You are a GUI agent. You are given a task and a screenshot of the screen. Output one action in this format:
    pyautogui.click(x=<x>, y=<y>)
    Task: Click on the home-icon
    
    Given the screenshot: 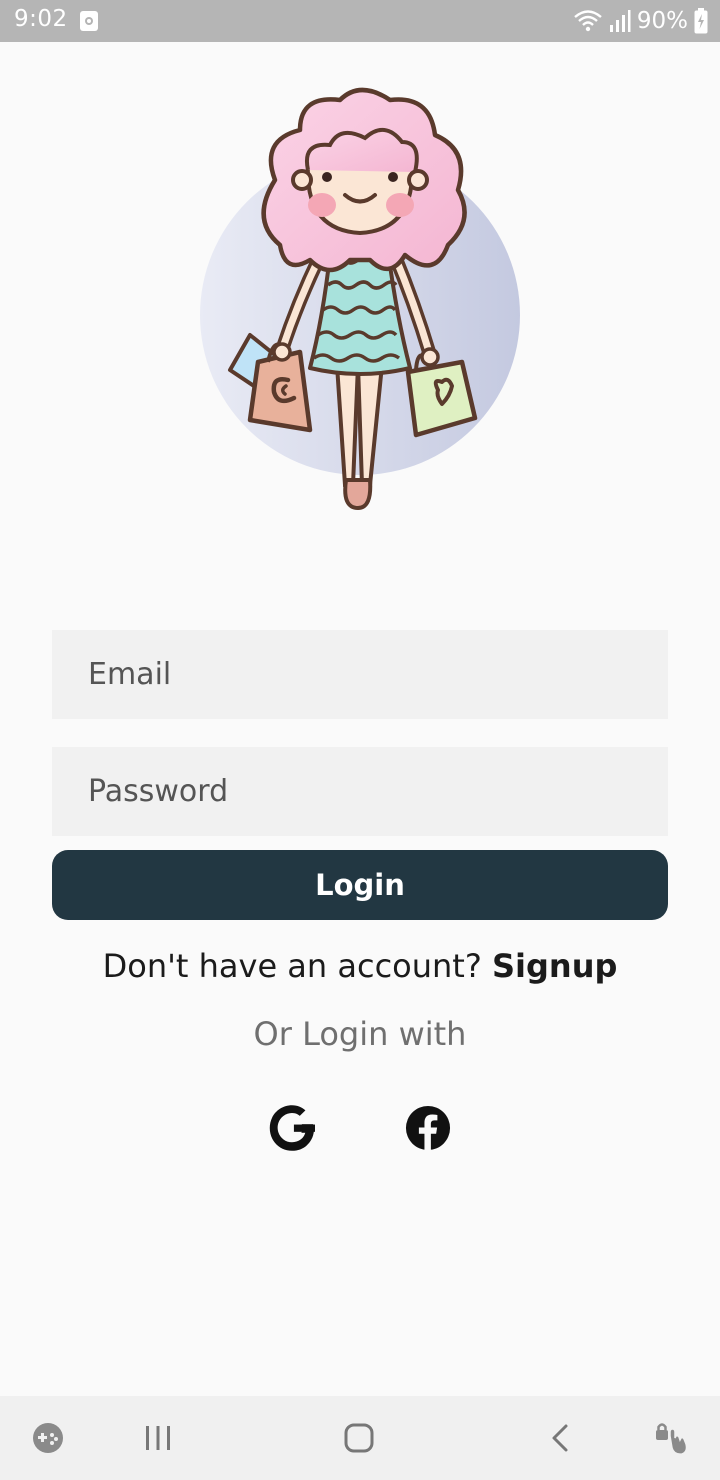 What is the action you would take?
    pyautogui.click(x=359, y=1438)
    